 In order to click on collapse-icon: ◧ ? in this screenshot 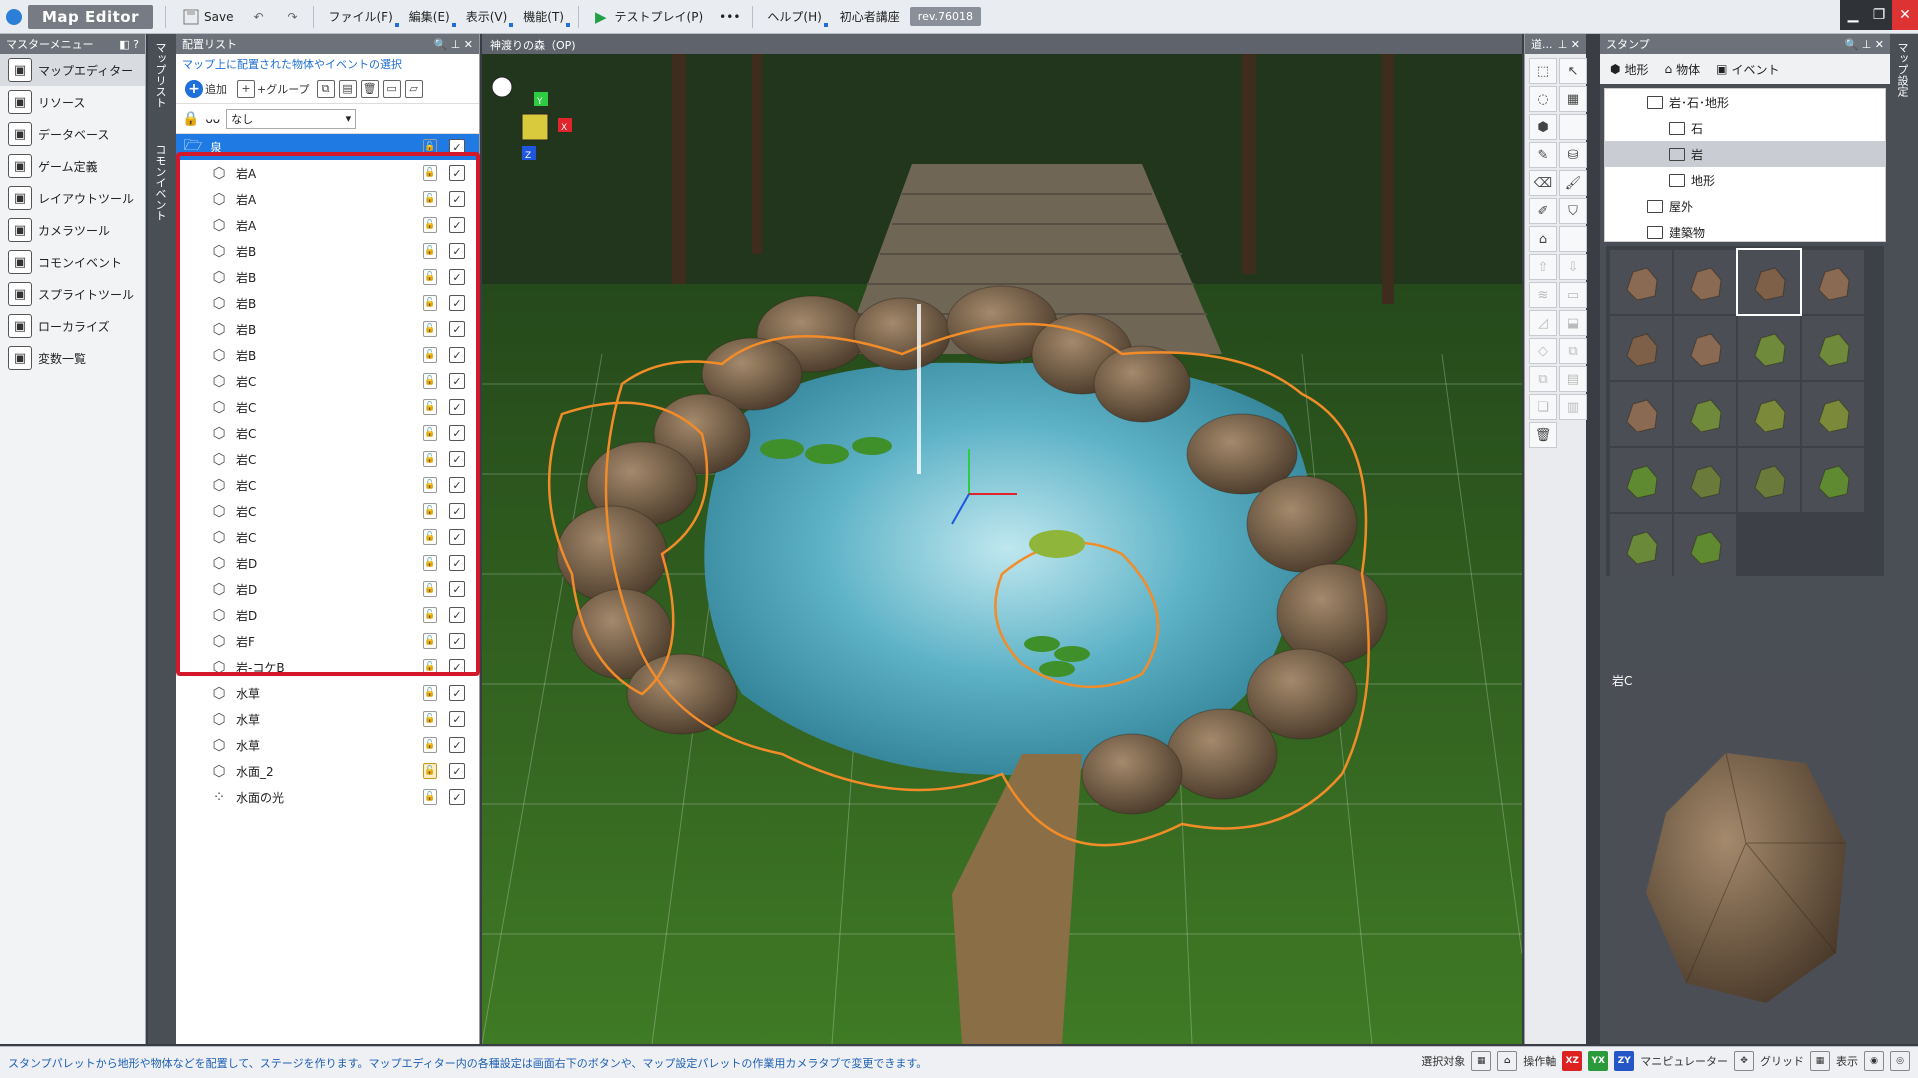, I will do `click(129, 44)`.